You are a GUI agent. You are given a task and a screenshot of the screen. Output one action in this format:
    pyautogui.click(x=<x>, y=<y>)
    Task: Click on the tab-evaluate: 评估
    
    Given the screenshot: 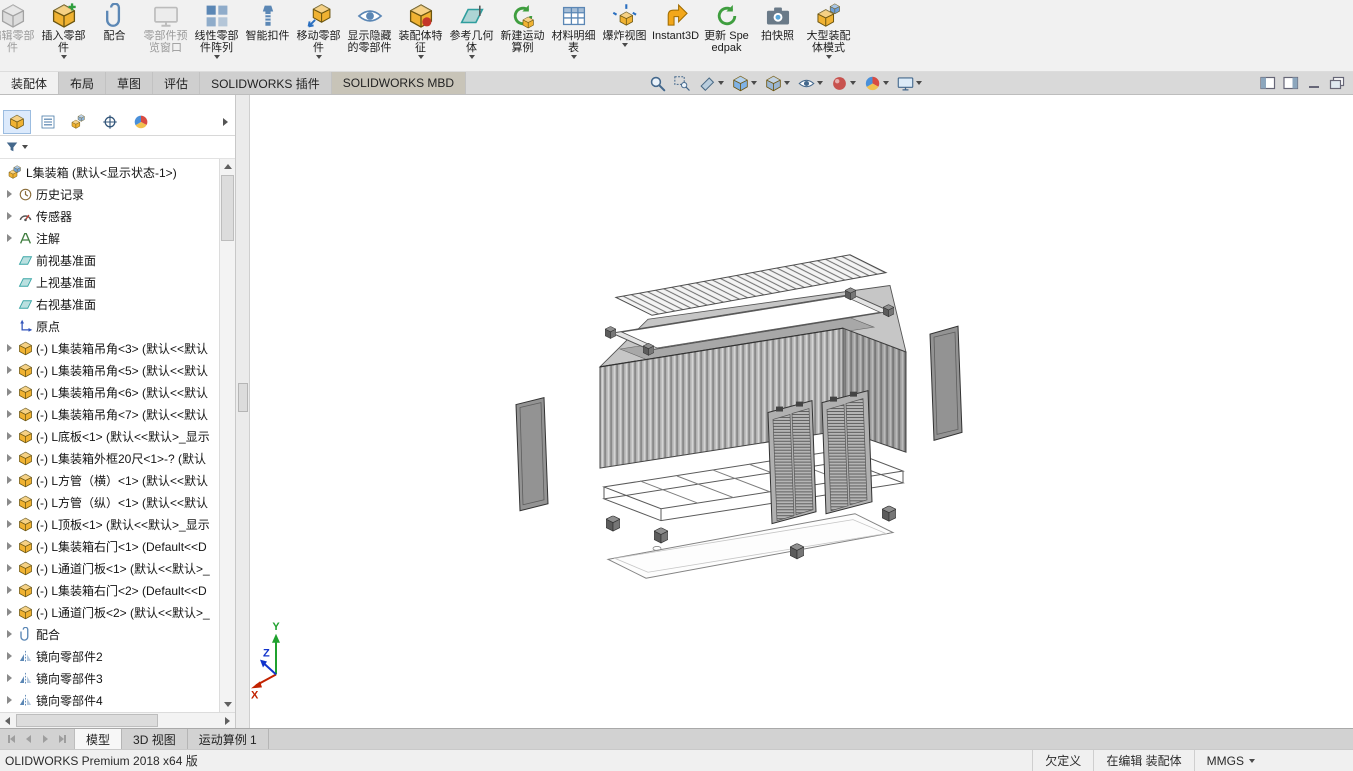 What is the action you would take?
    pyautogui.click(x=177, y=83)
    